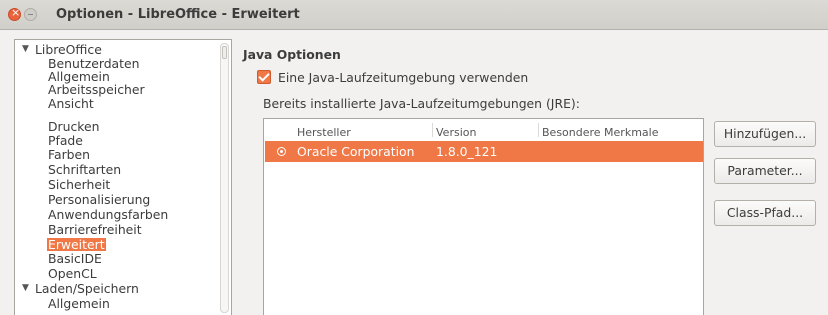 This screenshot has height=315, width=828. I want to click on close-window-icon, so click(14, 13).